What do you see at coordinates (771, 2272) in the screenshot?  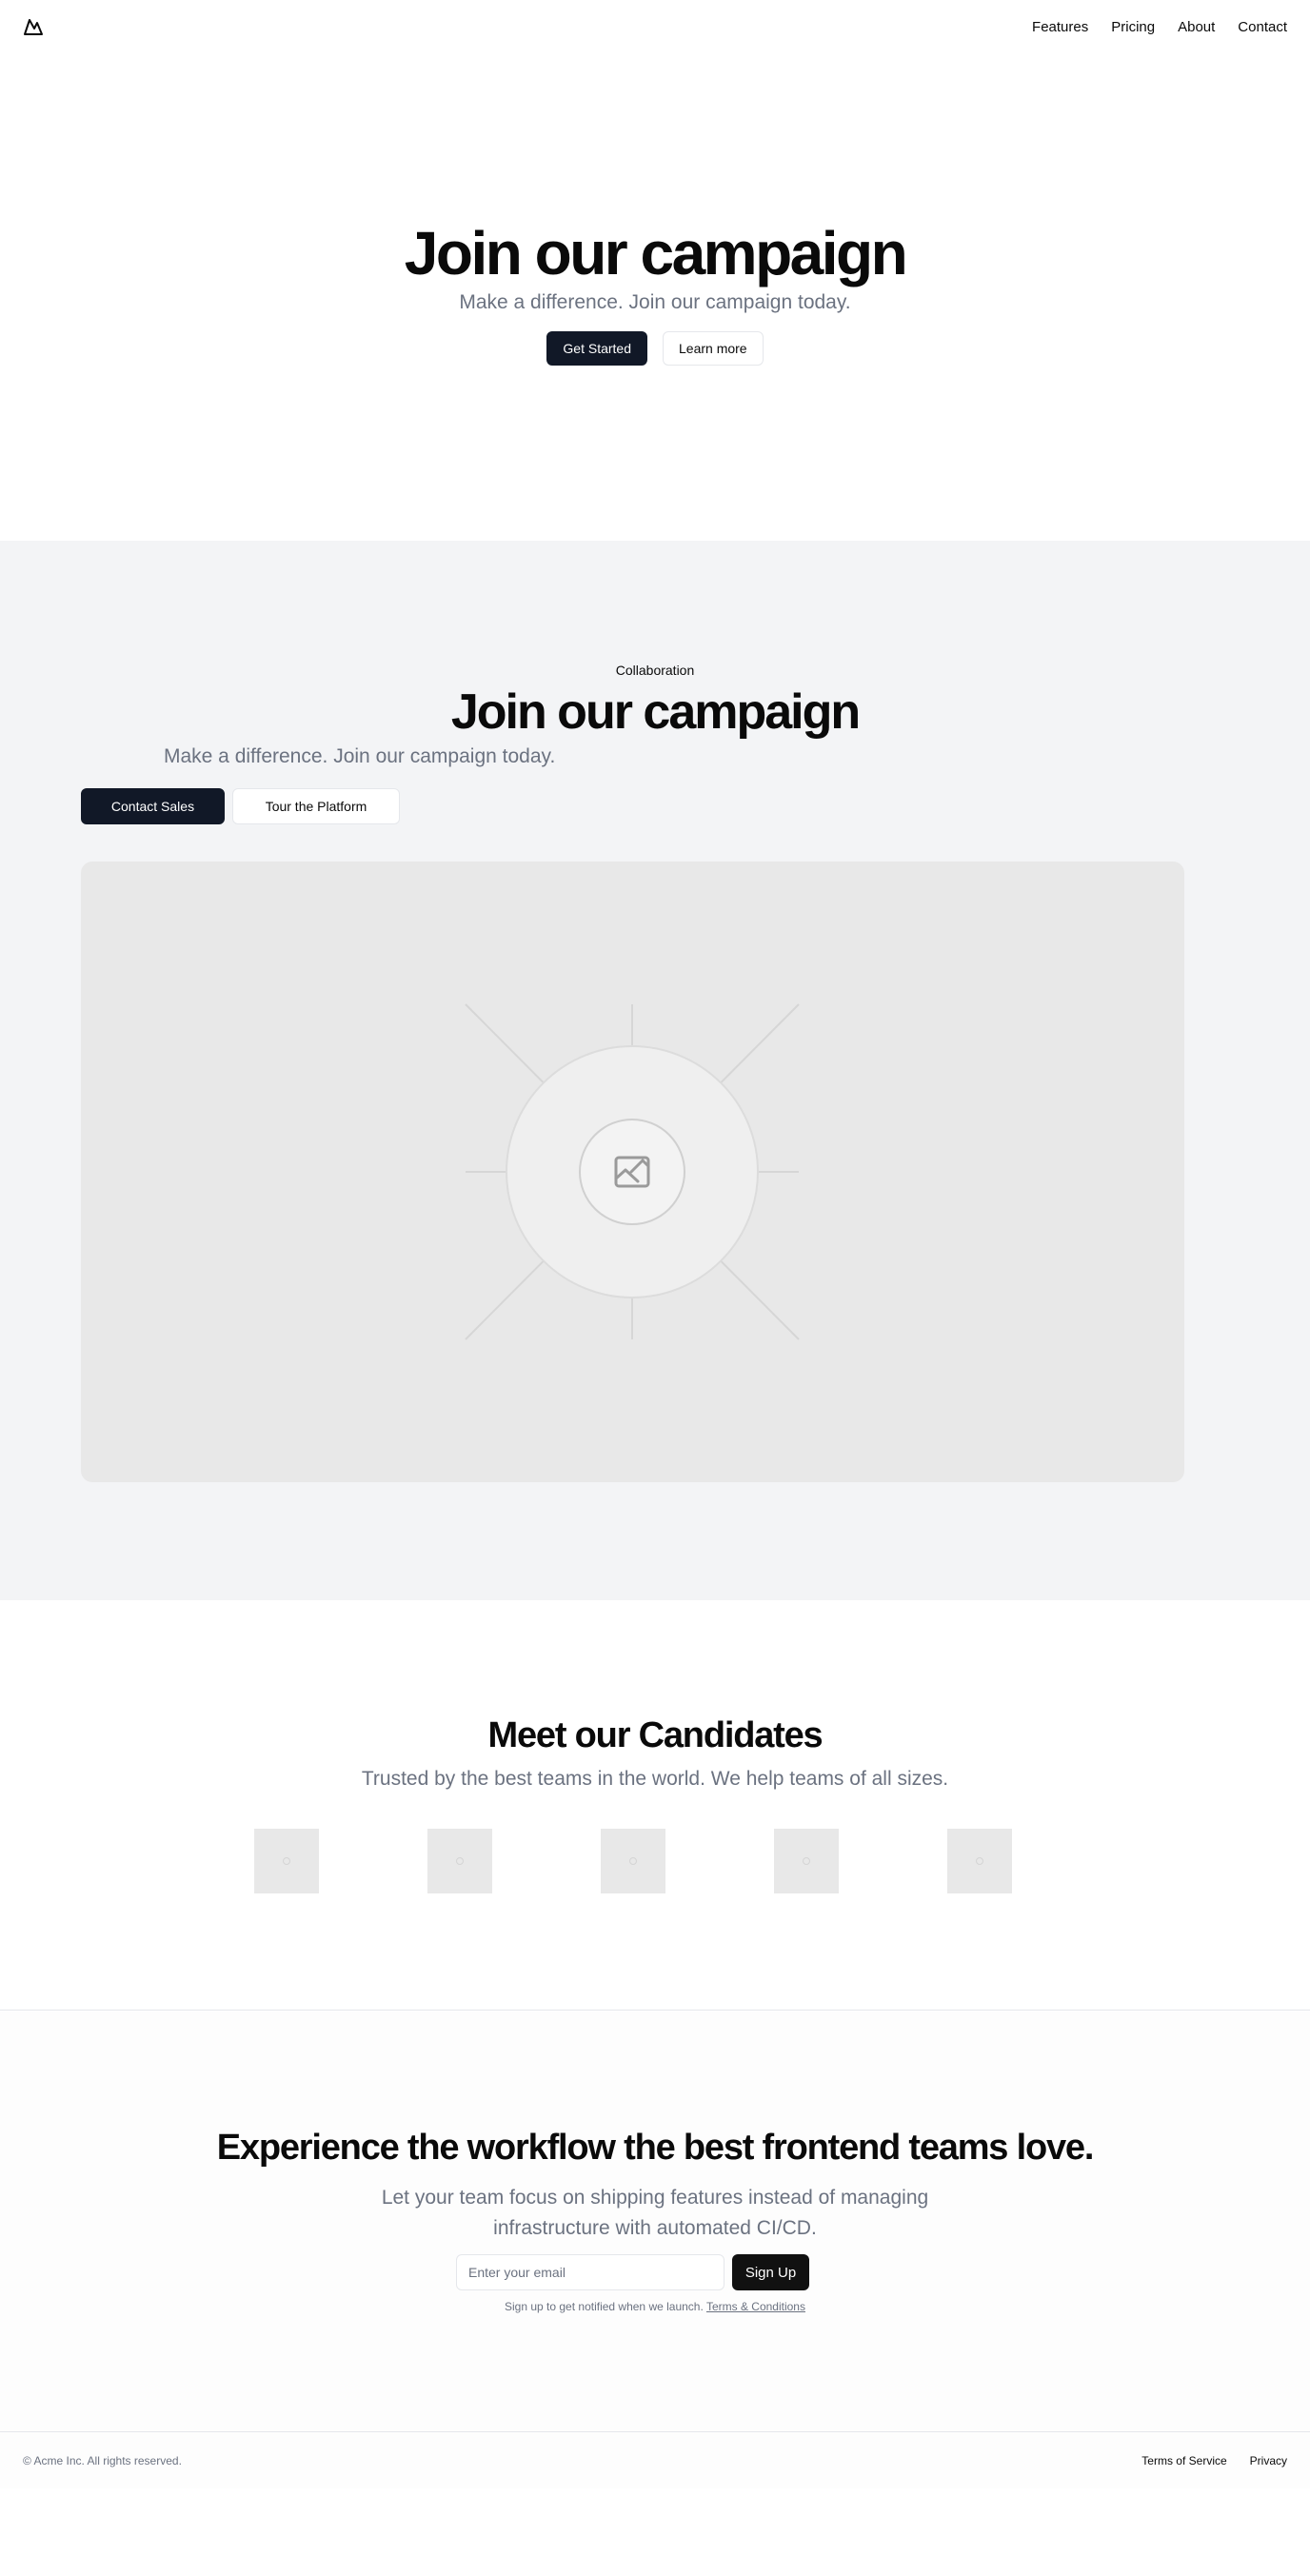 I see `sign-up-button: Sign Up` at bounding box center [771, 2272].